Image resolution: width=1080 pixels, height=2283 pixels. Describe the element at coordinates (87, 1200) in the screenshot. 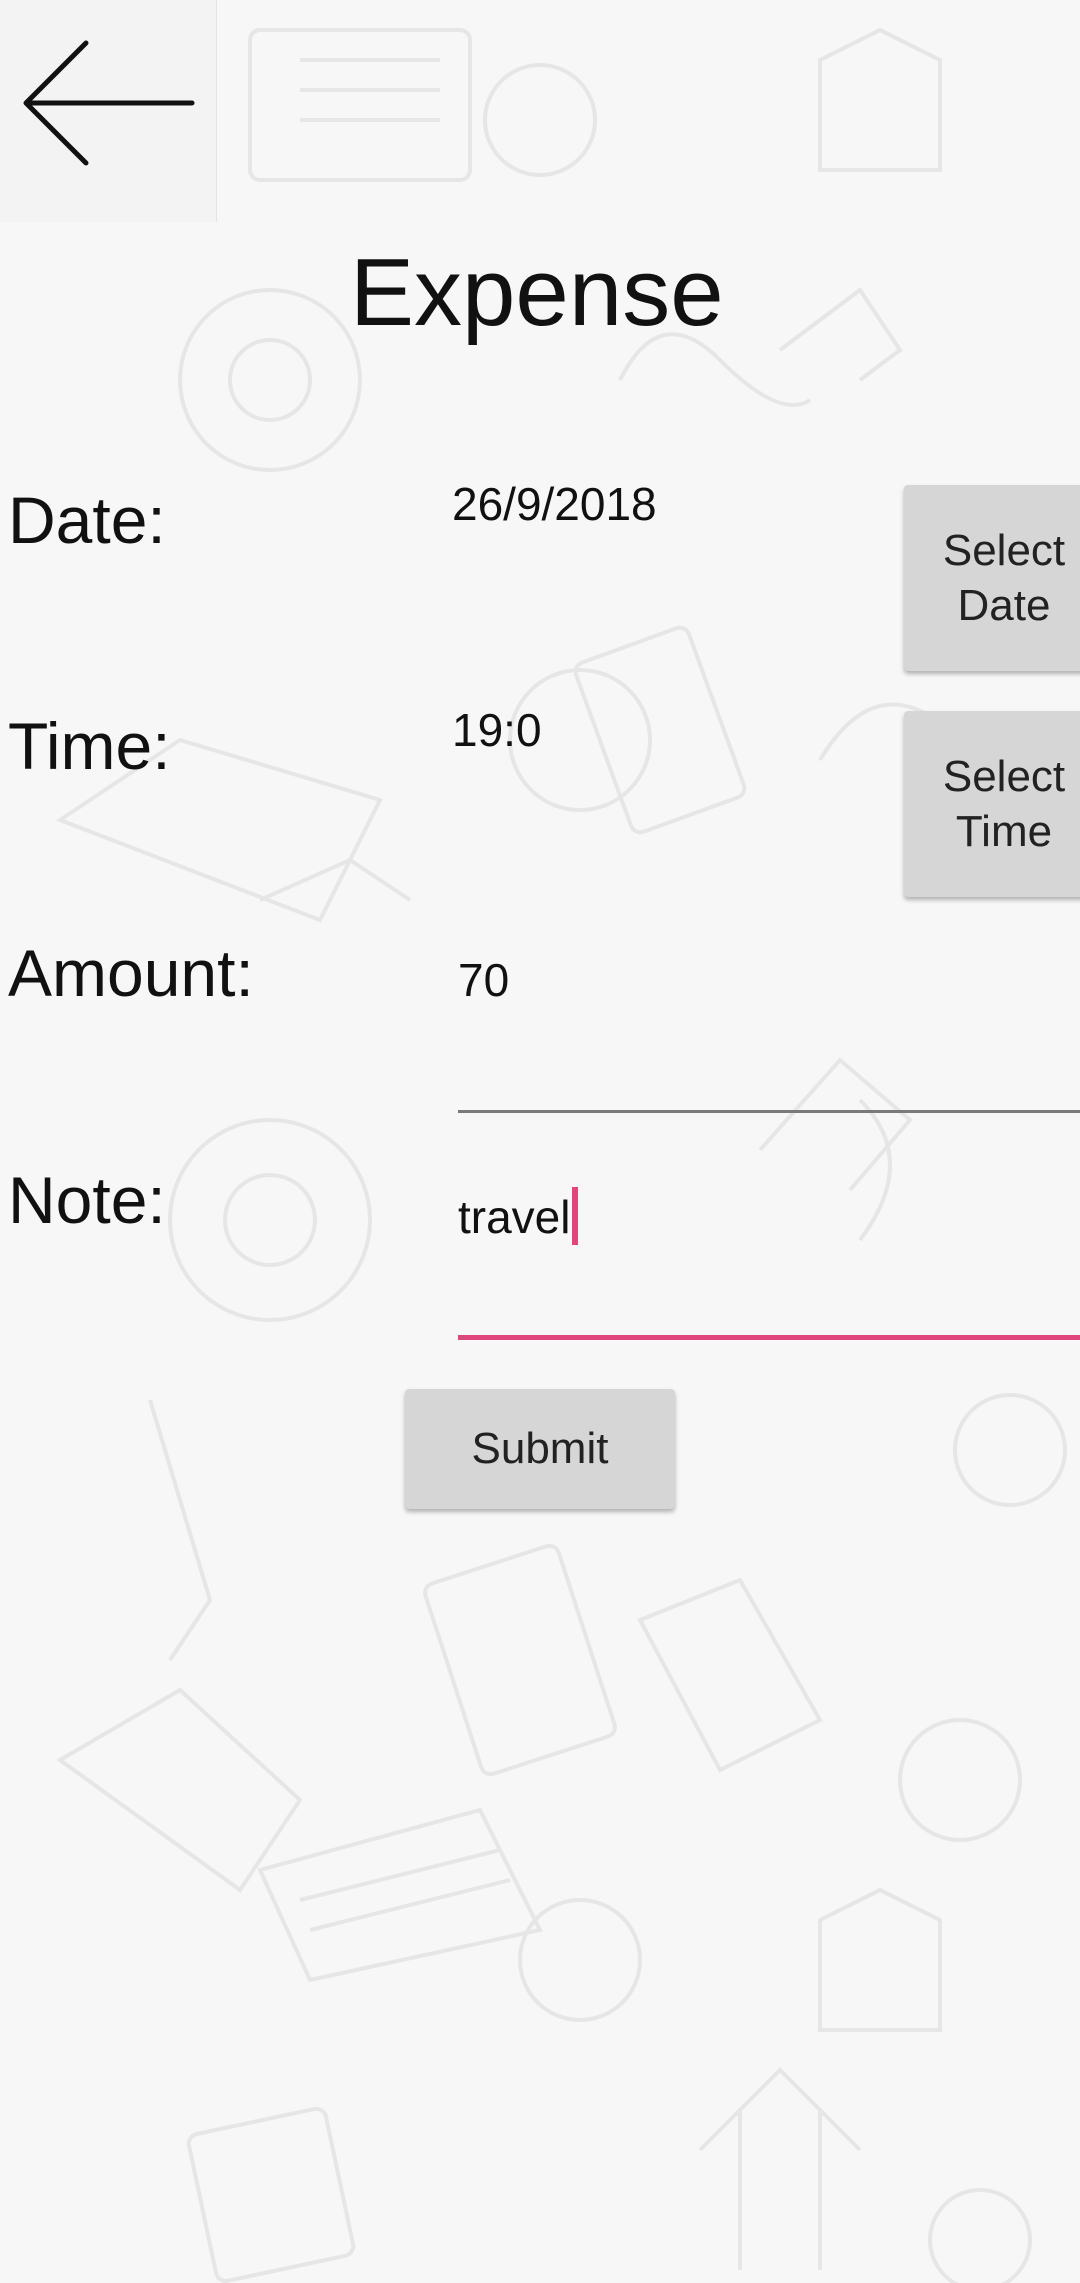

I see `note-label: Note:` at that location.